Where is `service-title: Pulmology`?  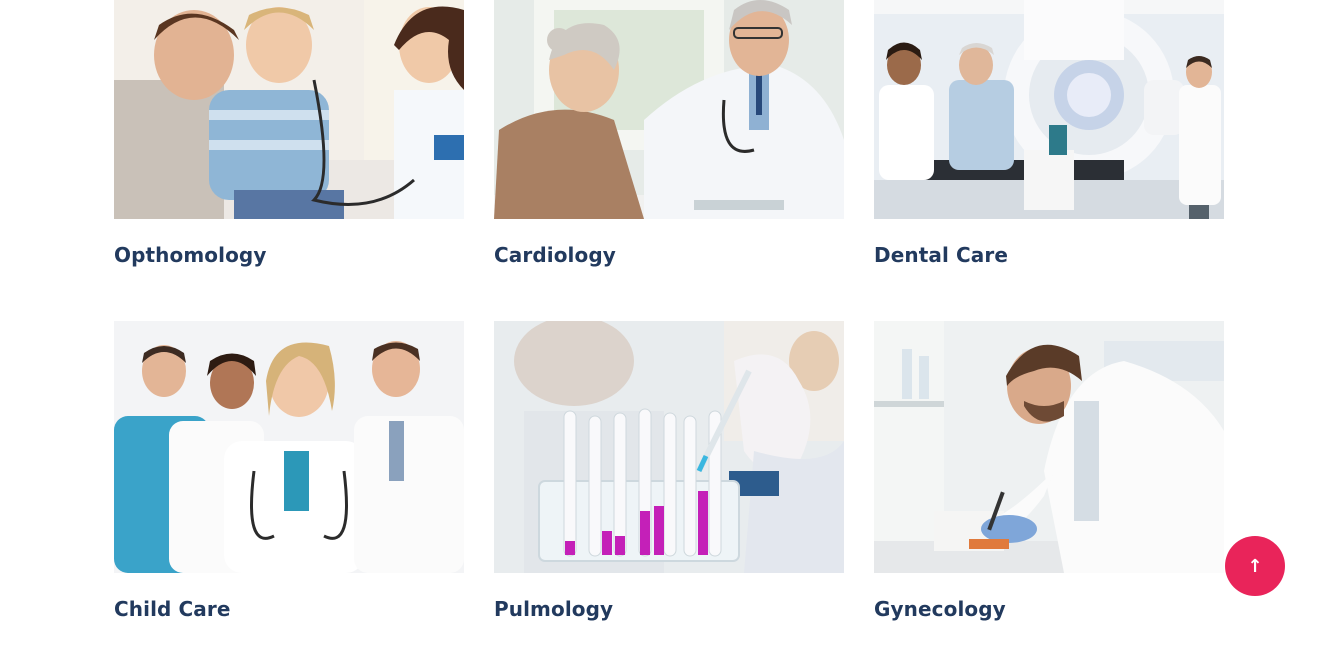 service-title: Pulmology is located at coordinates (553, 609).